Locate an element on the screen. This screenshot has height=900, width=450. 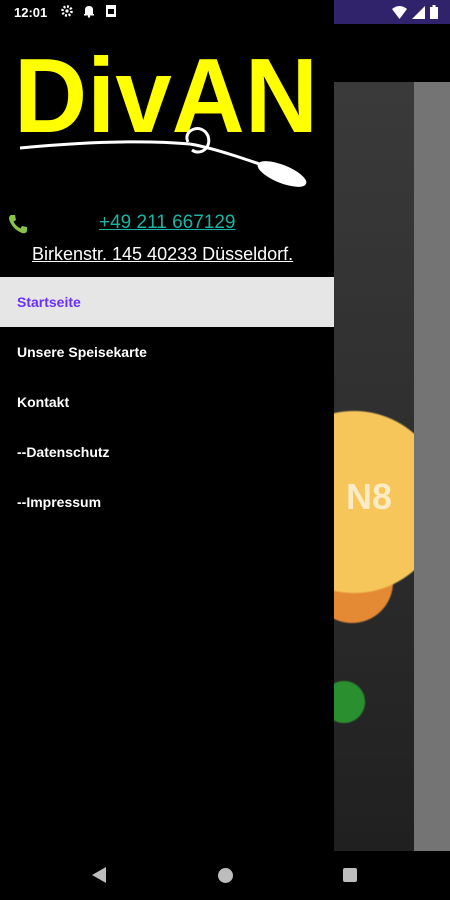
bell-icon is located at coordinates (89, 13).